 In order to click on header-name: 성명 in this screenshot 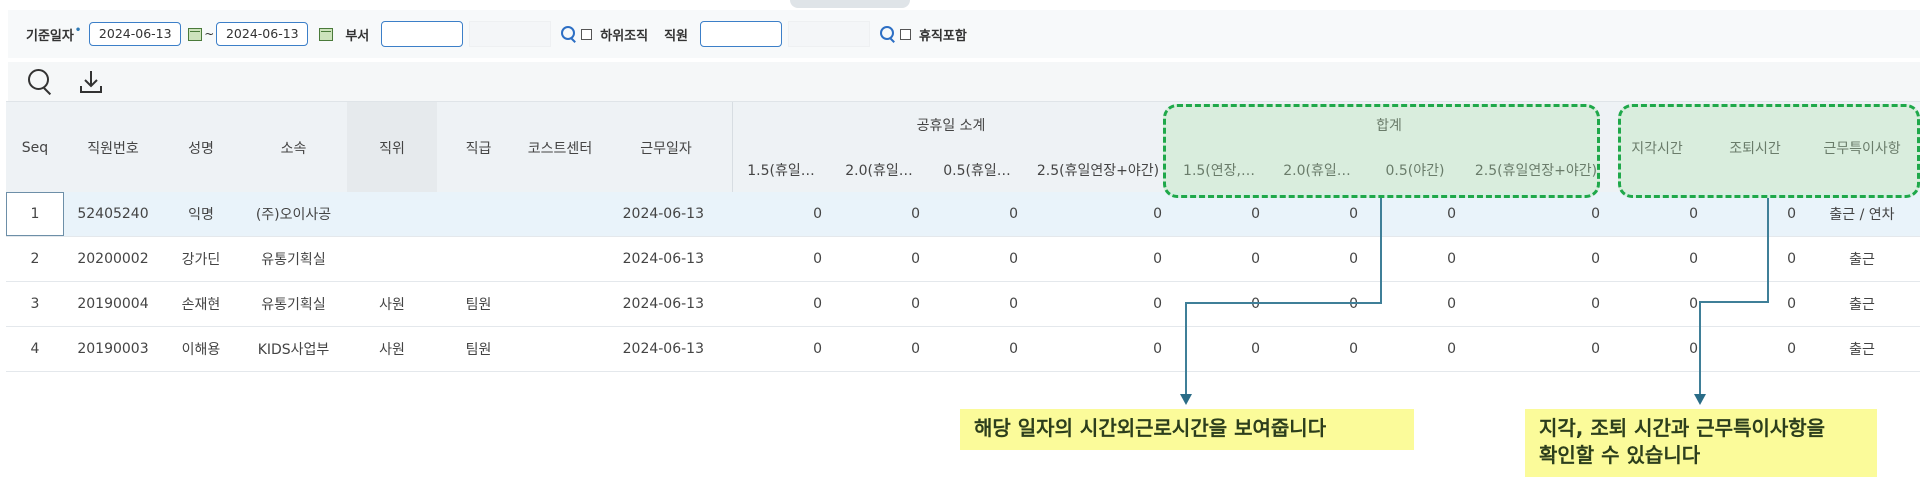, I will do `click(201, 147)`.